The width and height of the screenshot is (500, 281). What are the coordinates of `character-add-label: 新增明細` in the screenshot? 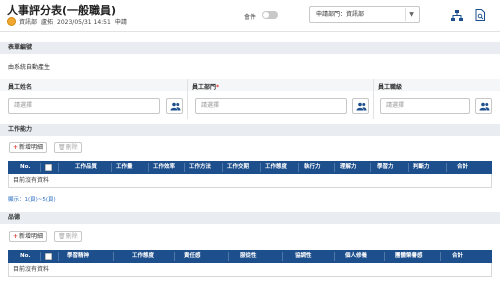 It's located at (31, 236).